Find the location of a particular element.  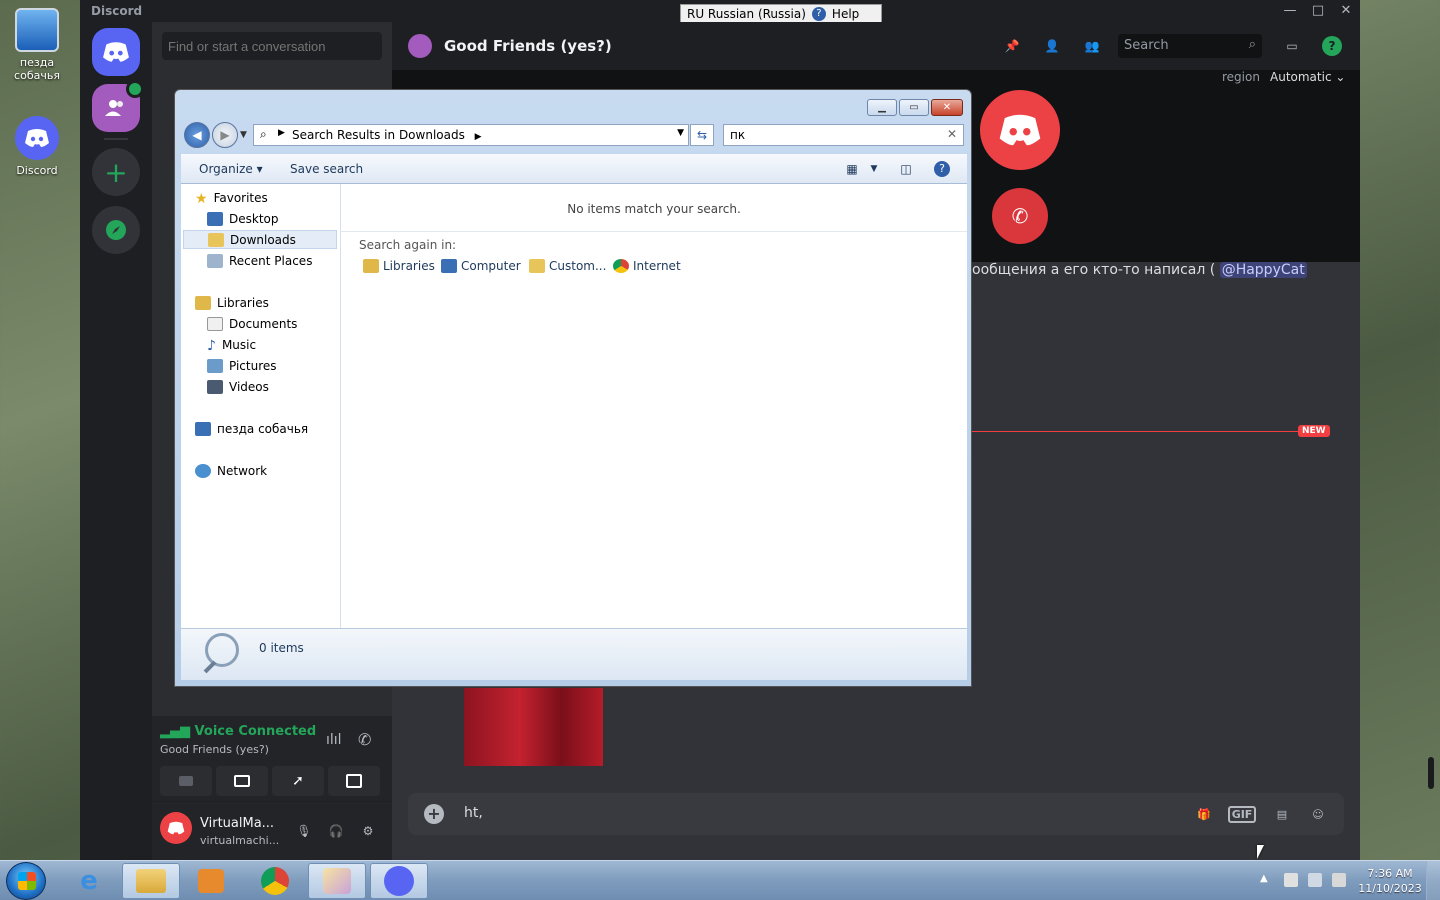

star-icon: ★ is located at coordinates (201, 198).